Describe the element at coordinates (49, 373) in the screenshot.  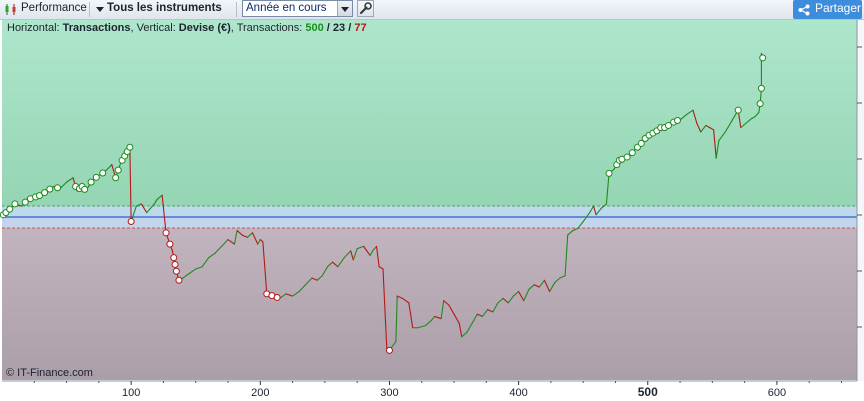
I see `copyright-credit: © IT-Finance.com` at that location.